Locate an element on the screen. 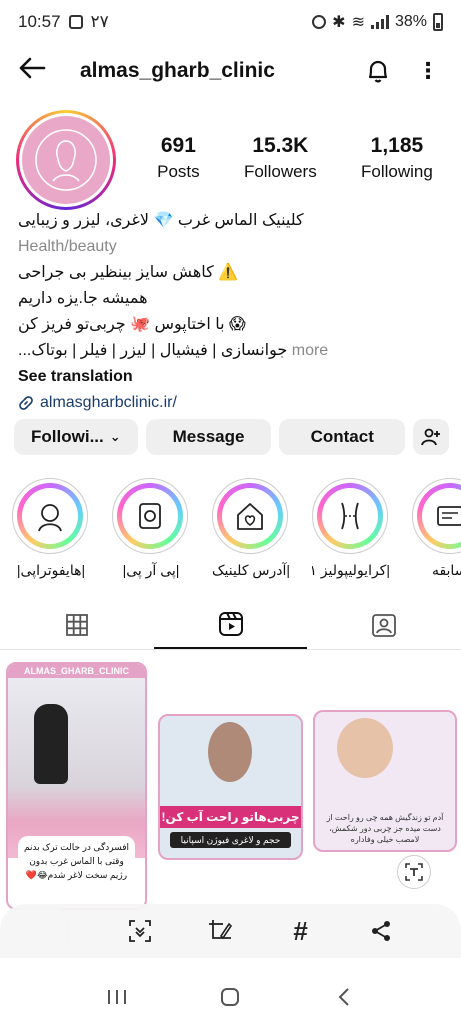 The width and height of the screenshot is (461, 1024). website-text: almasgharbclinic.ir/ is located at coordinates (108, 402).